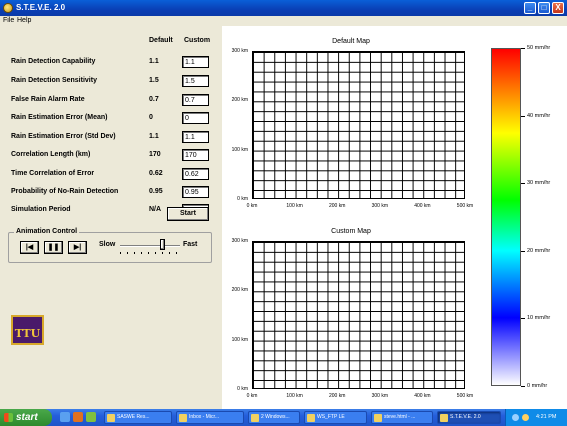 Image resolution: width=567 pixels, height=426 pixels. What do you see at coordinates (48, 99) in the screenshot?
I see `param-label: False Rain Alarm Rate` at bounding box center [48, 99].